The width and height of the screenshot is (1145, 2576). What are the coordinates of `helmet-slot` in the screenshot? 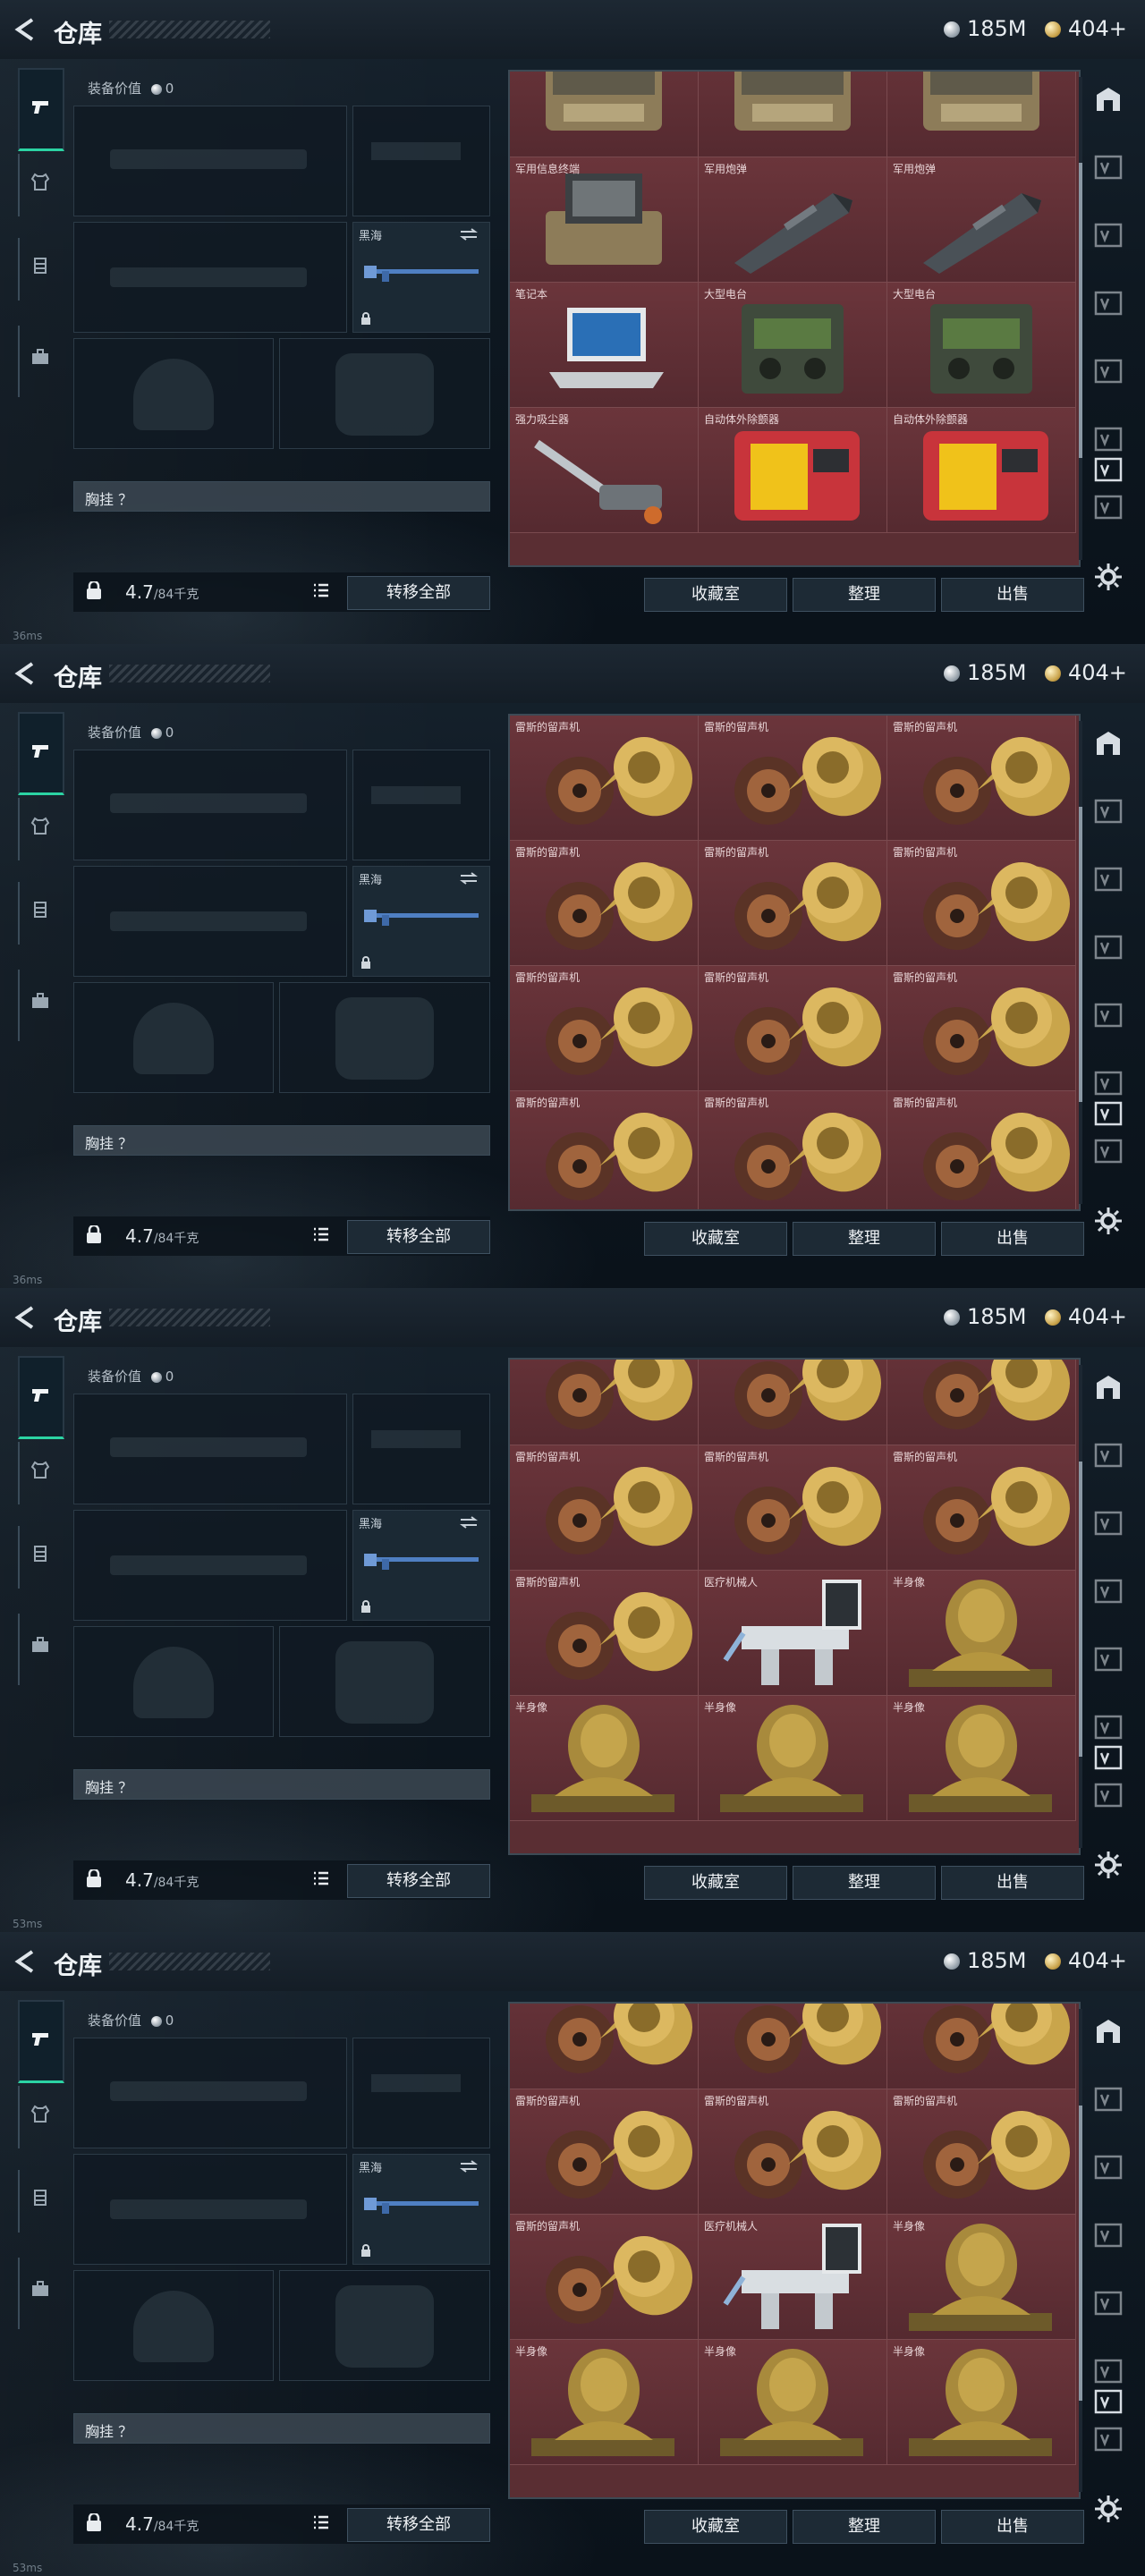 It's located at (173, 2325).